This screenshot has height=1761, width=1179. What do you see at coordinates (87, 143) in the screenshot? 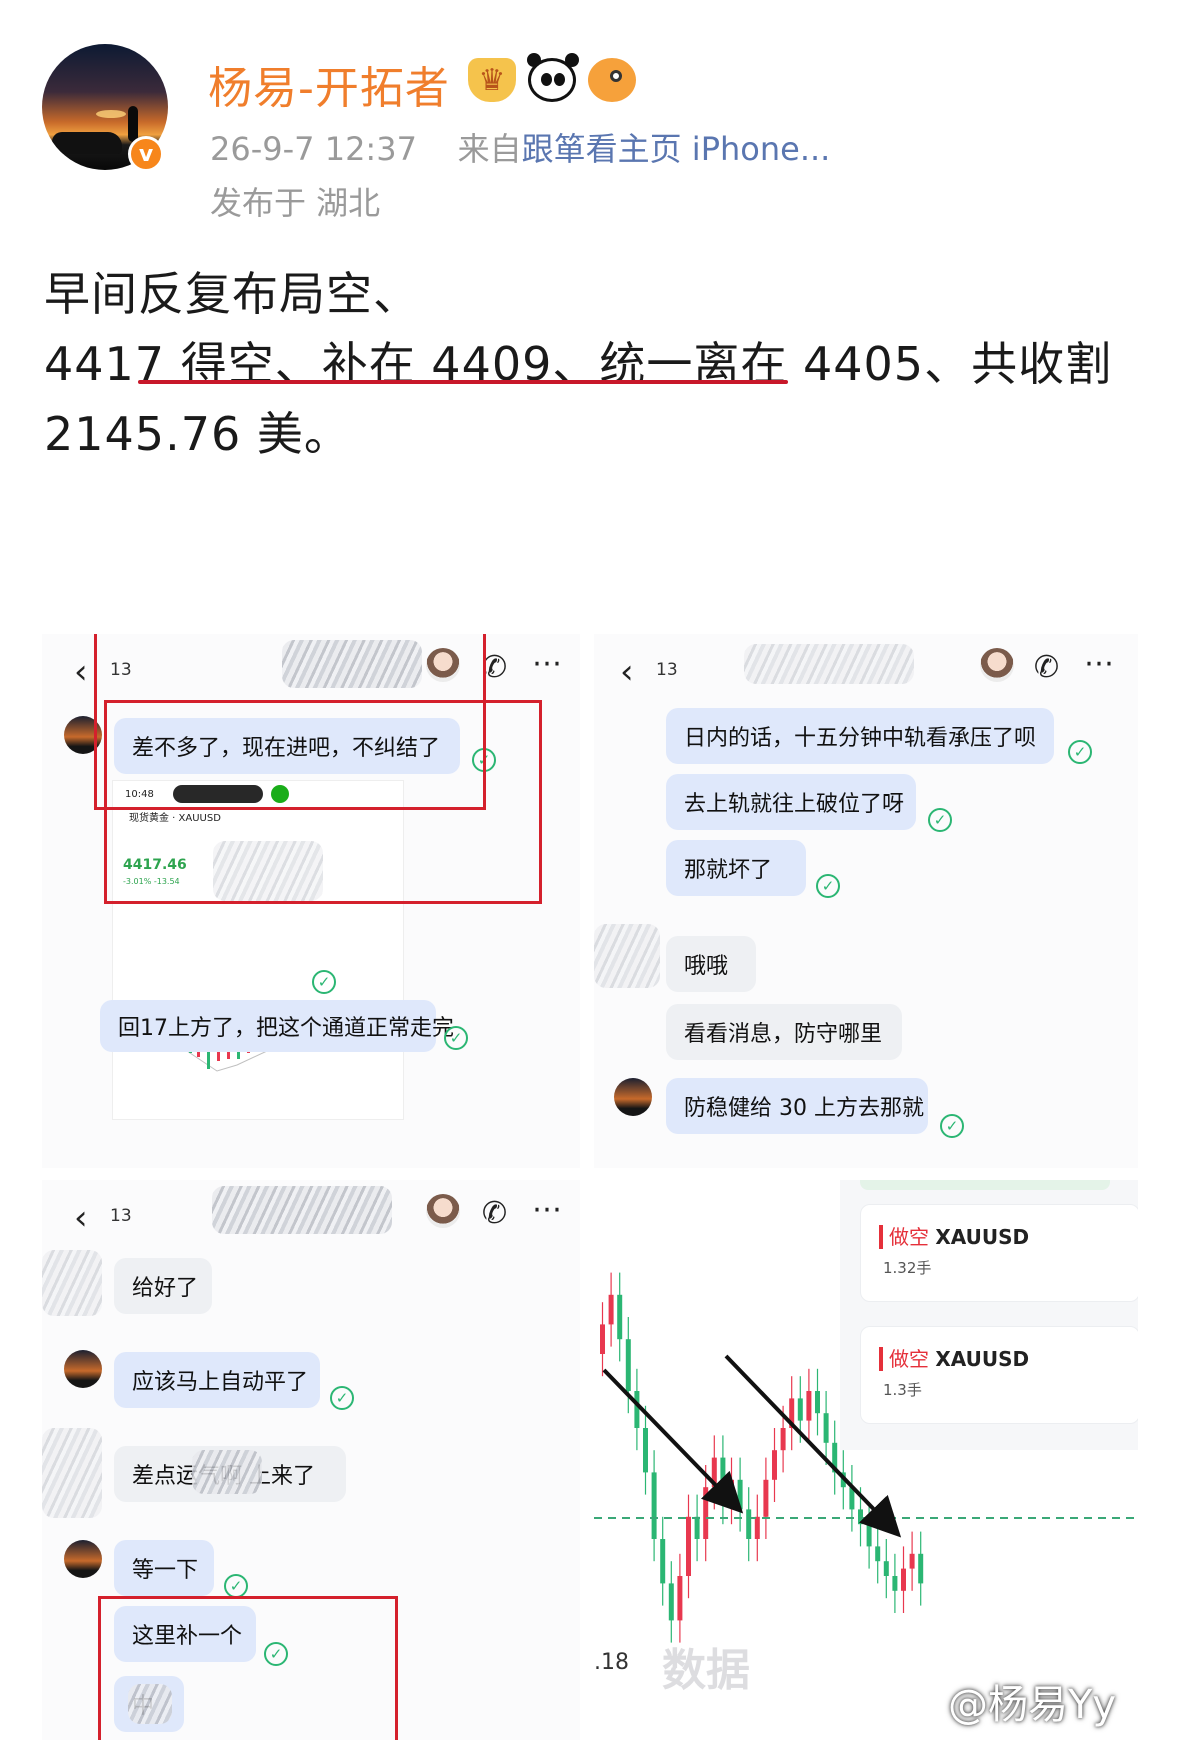
I see `avatar-car` at bounding box center [87, 143].